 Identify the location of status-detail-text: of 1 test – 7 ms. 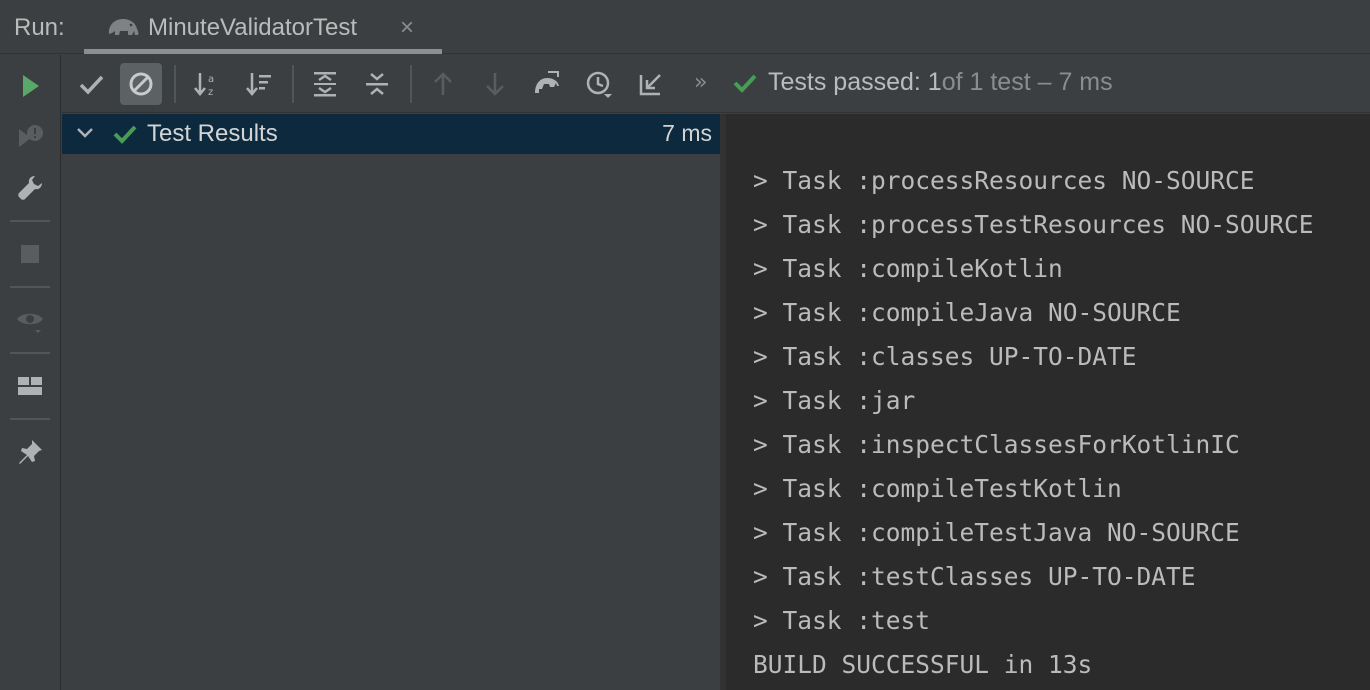
(1027, 82).